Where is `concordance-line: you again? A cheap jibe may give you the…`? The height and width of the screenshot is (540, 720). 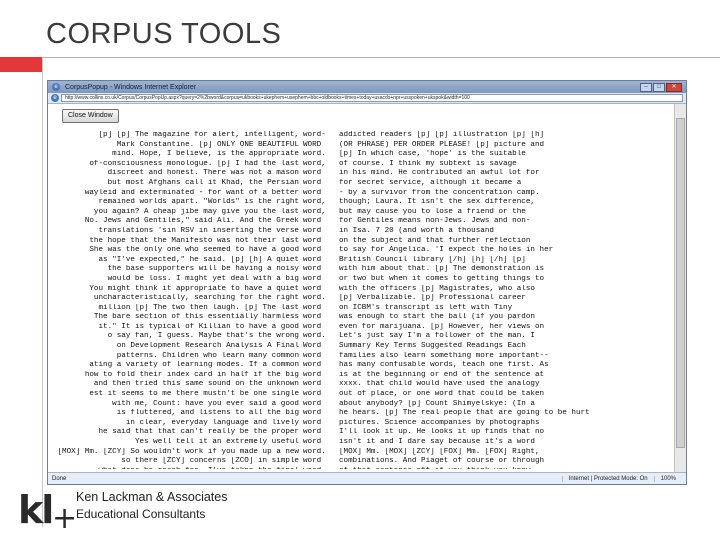
concordance-line: you again? A cheap jibe may give you the… is located at coordinates (362, 213).